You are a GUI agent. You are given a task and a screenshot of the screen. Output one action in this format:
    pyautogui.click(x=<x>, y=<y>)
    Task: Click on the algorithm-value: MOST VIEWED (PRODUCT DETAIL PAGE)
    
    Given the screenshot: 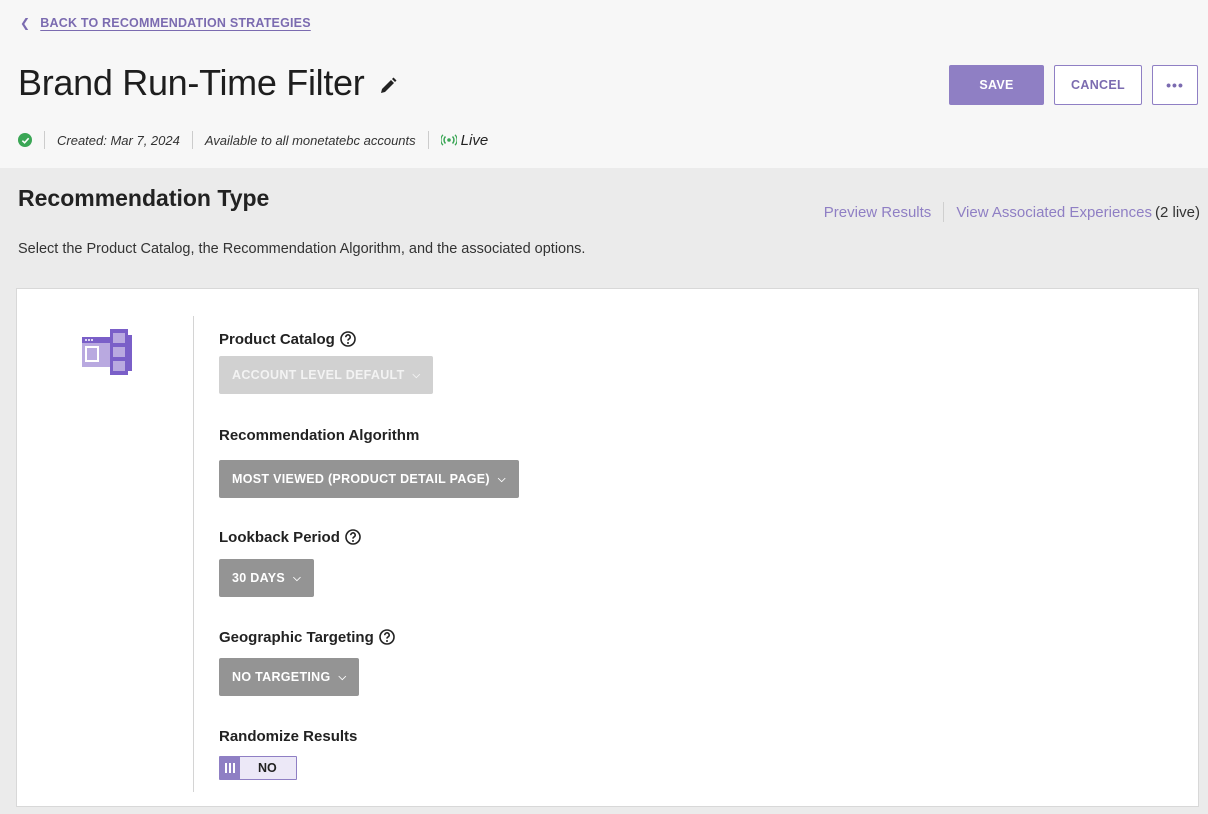 What is the action you would take?
    pyautogui.click(x=361, y=479)
    